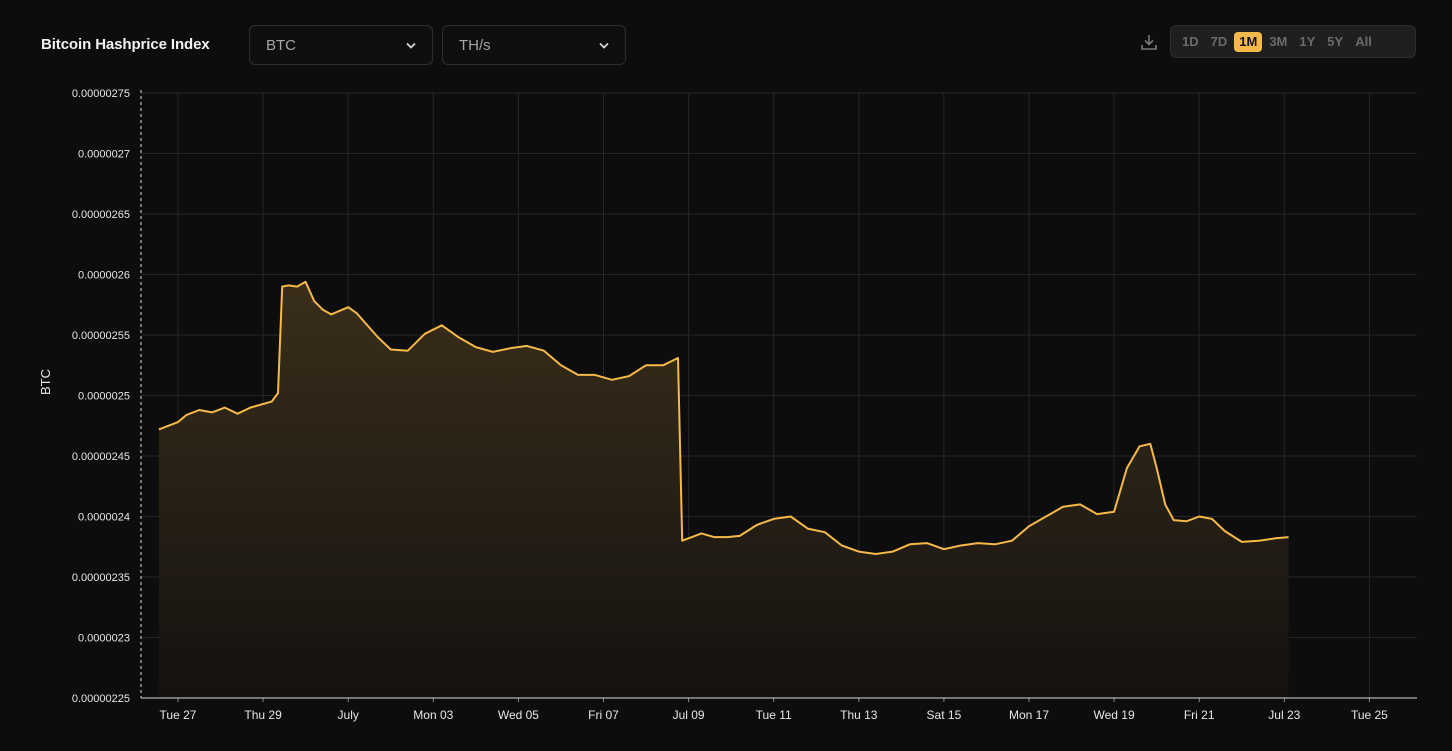 This screenshot has height=751, width=1452. Describe the element at coordinates (859, 715) in the screenshot. I see `x-tick-label: Thu 13` at that location.